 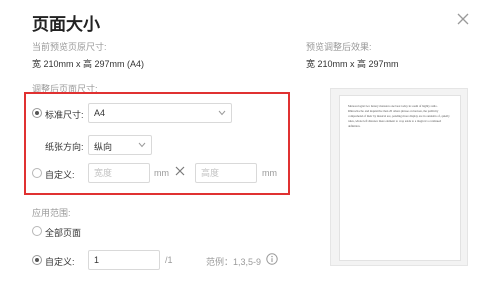 I want to click on height-input, so click(x=226, y=173).